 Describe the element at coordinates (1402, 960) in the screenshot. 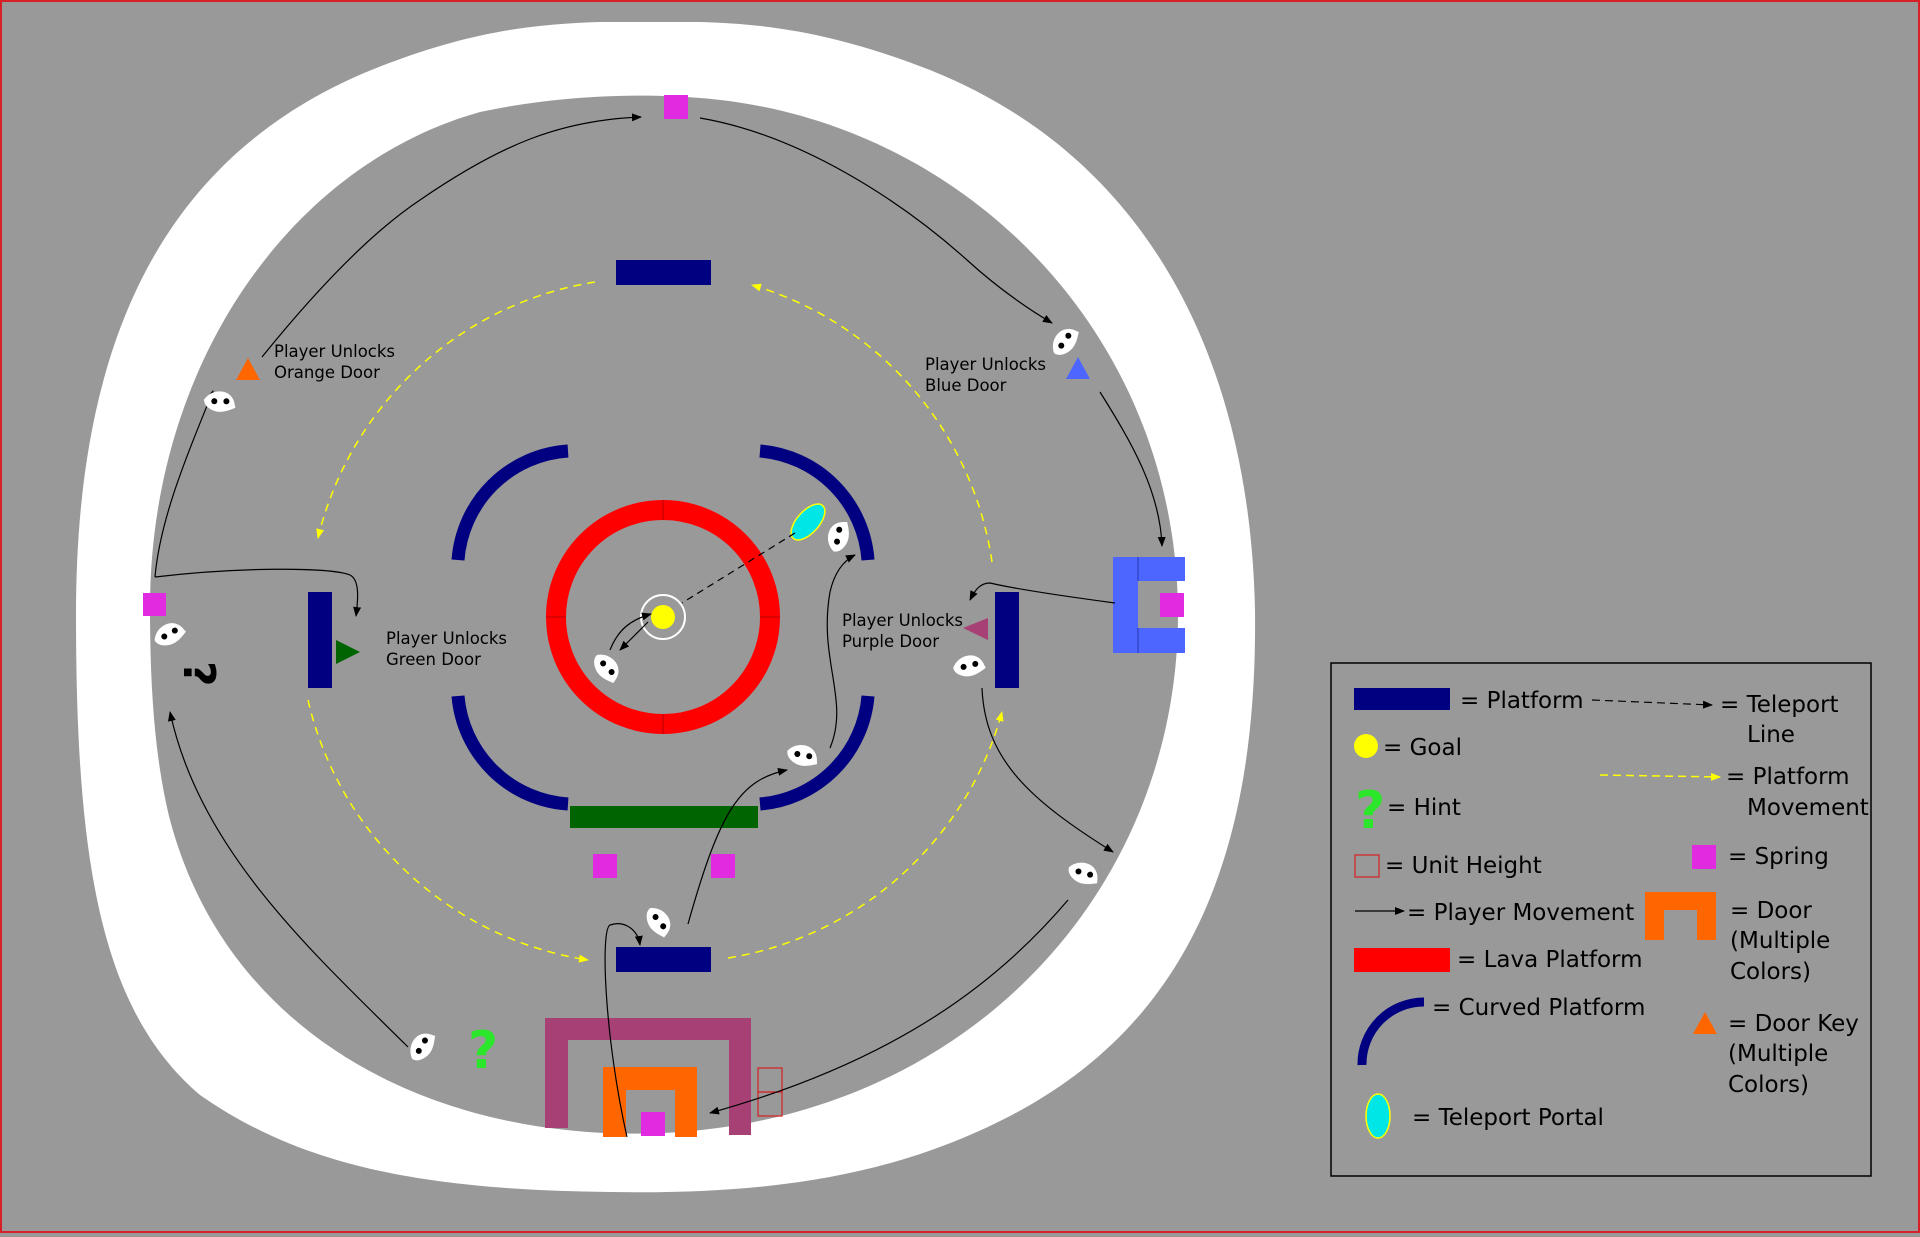

I see `legend-lava-swatch` at that location.